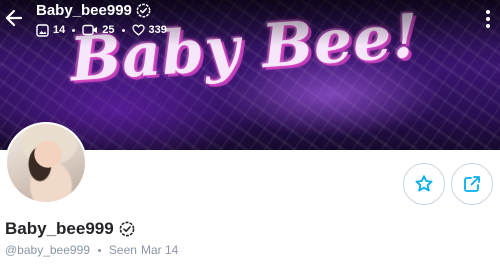 The image size is (500, 267). I want to click on last-seen-label: Seen, so click(122, 250).